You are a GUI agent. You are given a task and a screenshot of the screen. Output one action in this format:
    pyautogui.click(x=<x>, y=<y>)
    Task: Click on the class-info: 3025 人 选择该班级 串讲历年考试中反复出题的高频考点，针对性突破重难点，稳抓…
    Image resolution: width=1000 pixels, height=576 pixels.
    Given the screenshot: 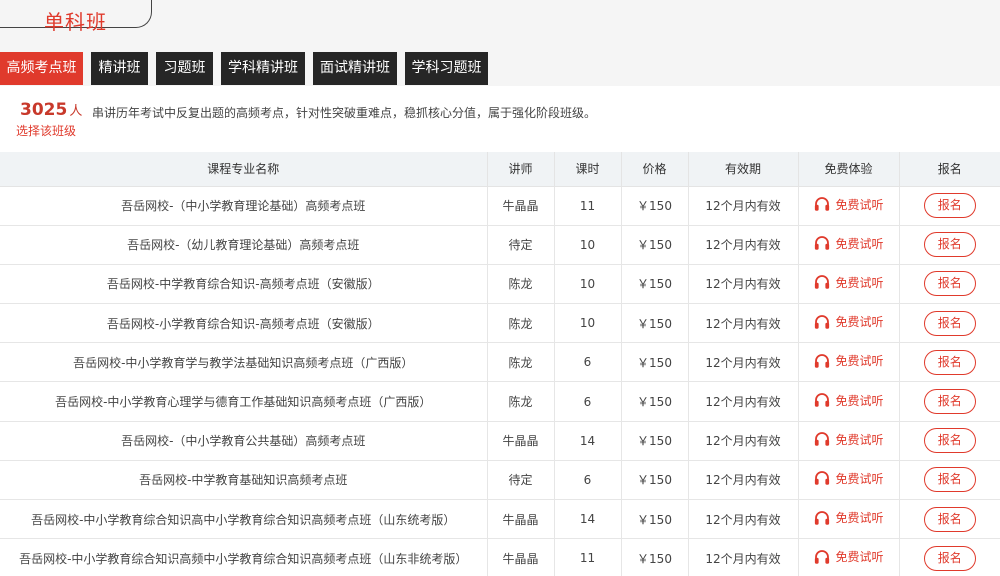 What is the action you would take?
    pyautogui.click(x=500, y=119)
    